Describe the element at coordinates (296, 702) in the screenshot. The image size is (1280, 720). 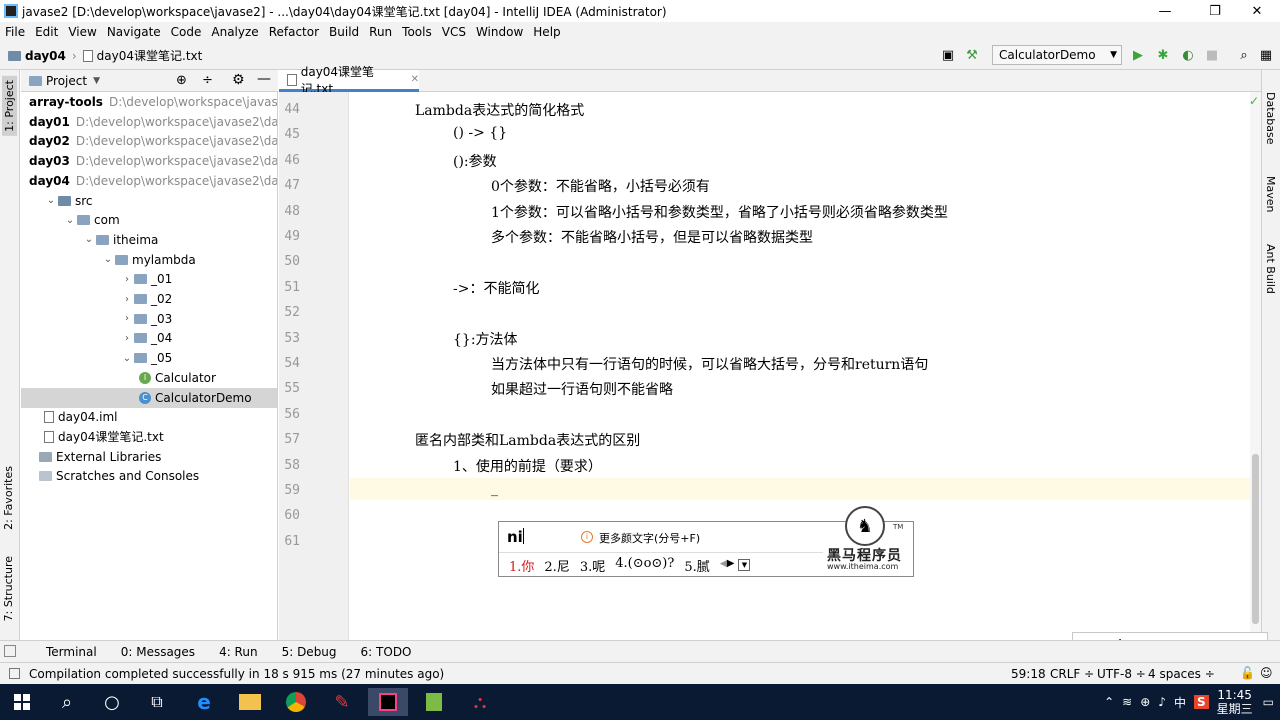
I see `chrome-icon` at that location.